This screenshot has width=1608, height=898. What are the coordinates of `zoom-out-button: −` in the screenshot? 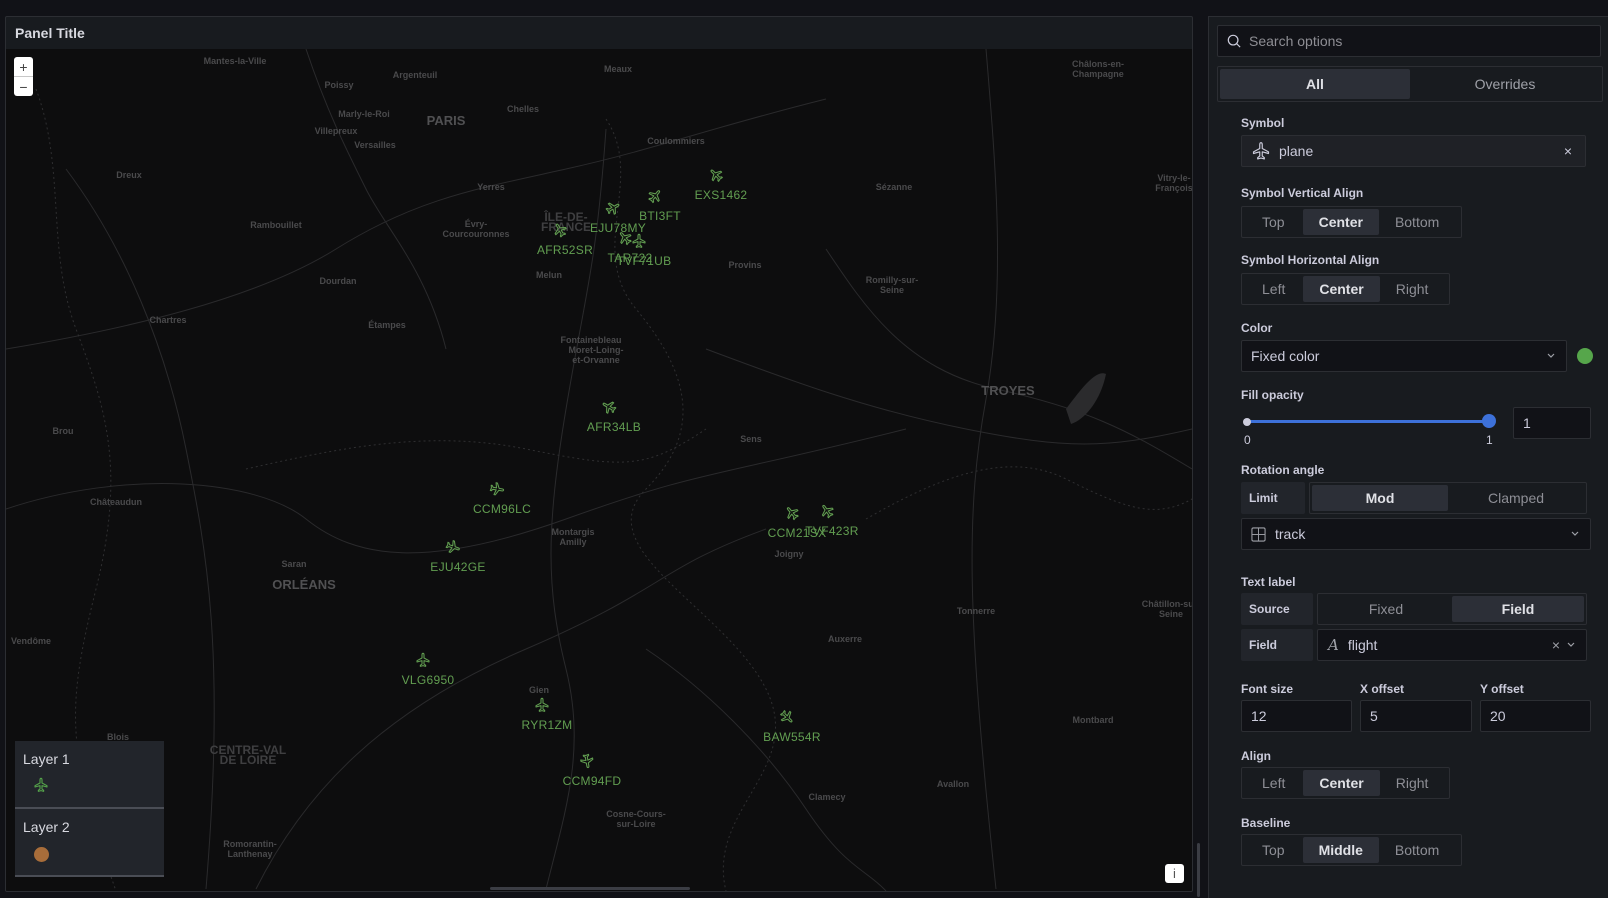 It's located at (23, 86).